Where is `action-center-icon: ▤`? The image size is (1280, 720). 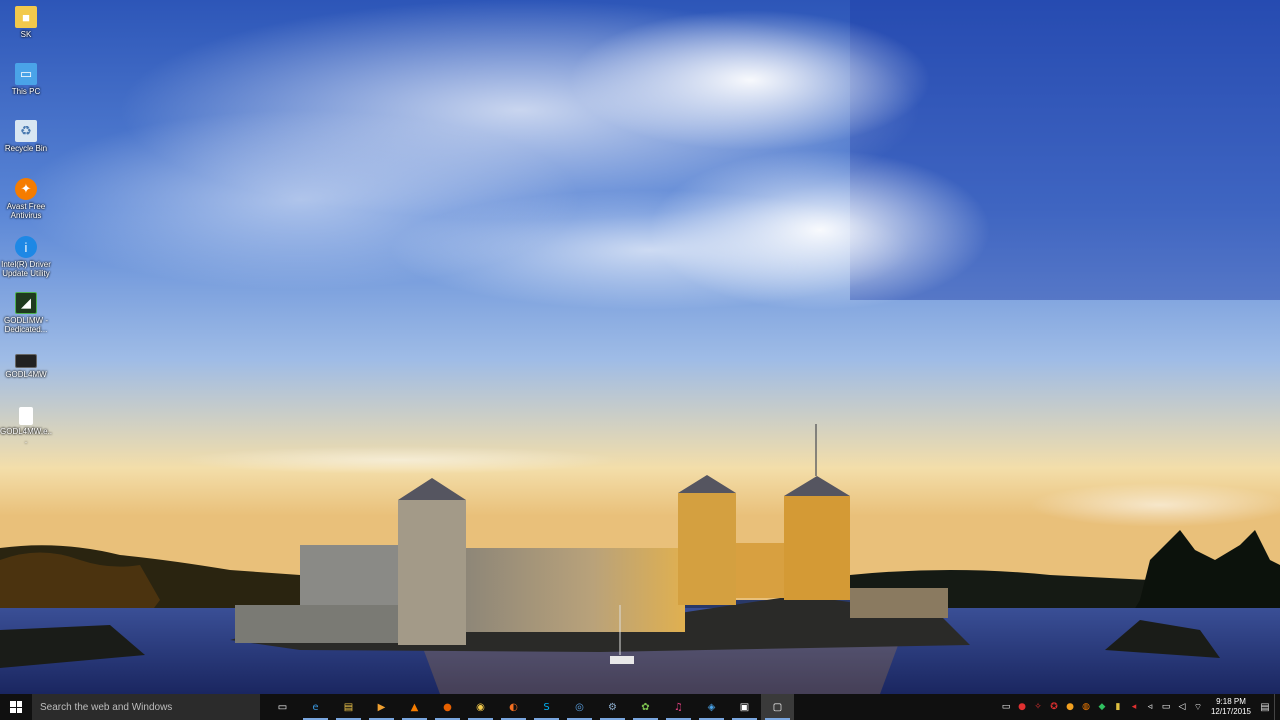
action-center-icon: ▤ is located at coordinates (1265, 707).